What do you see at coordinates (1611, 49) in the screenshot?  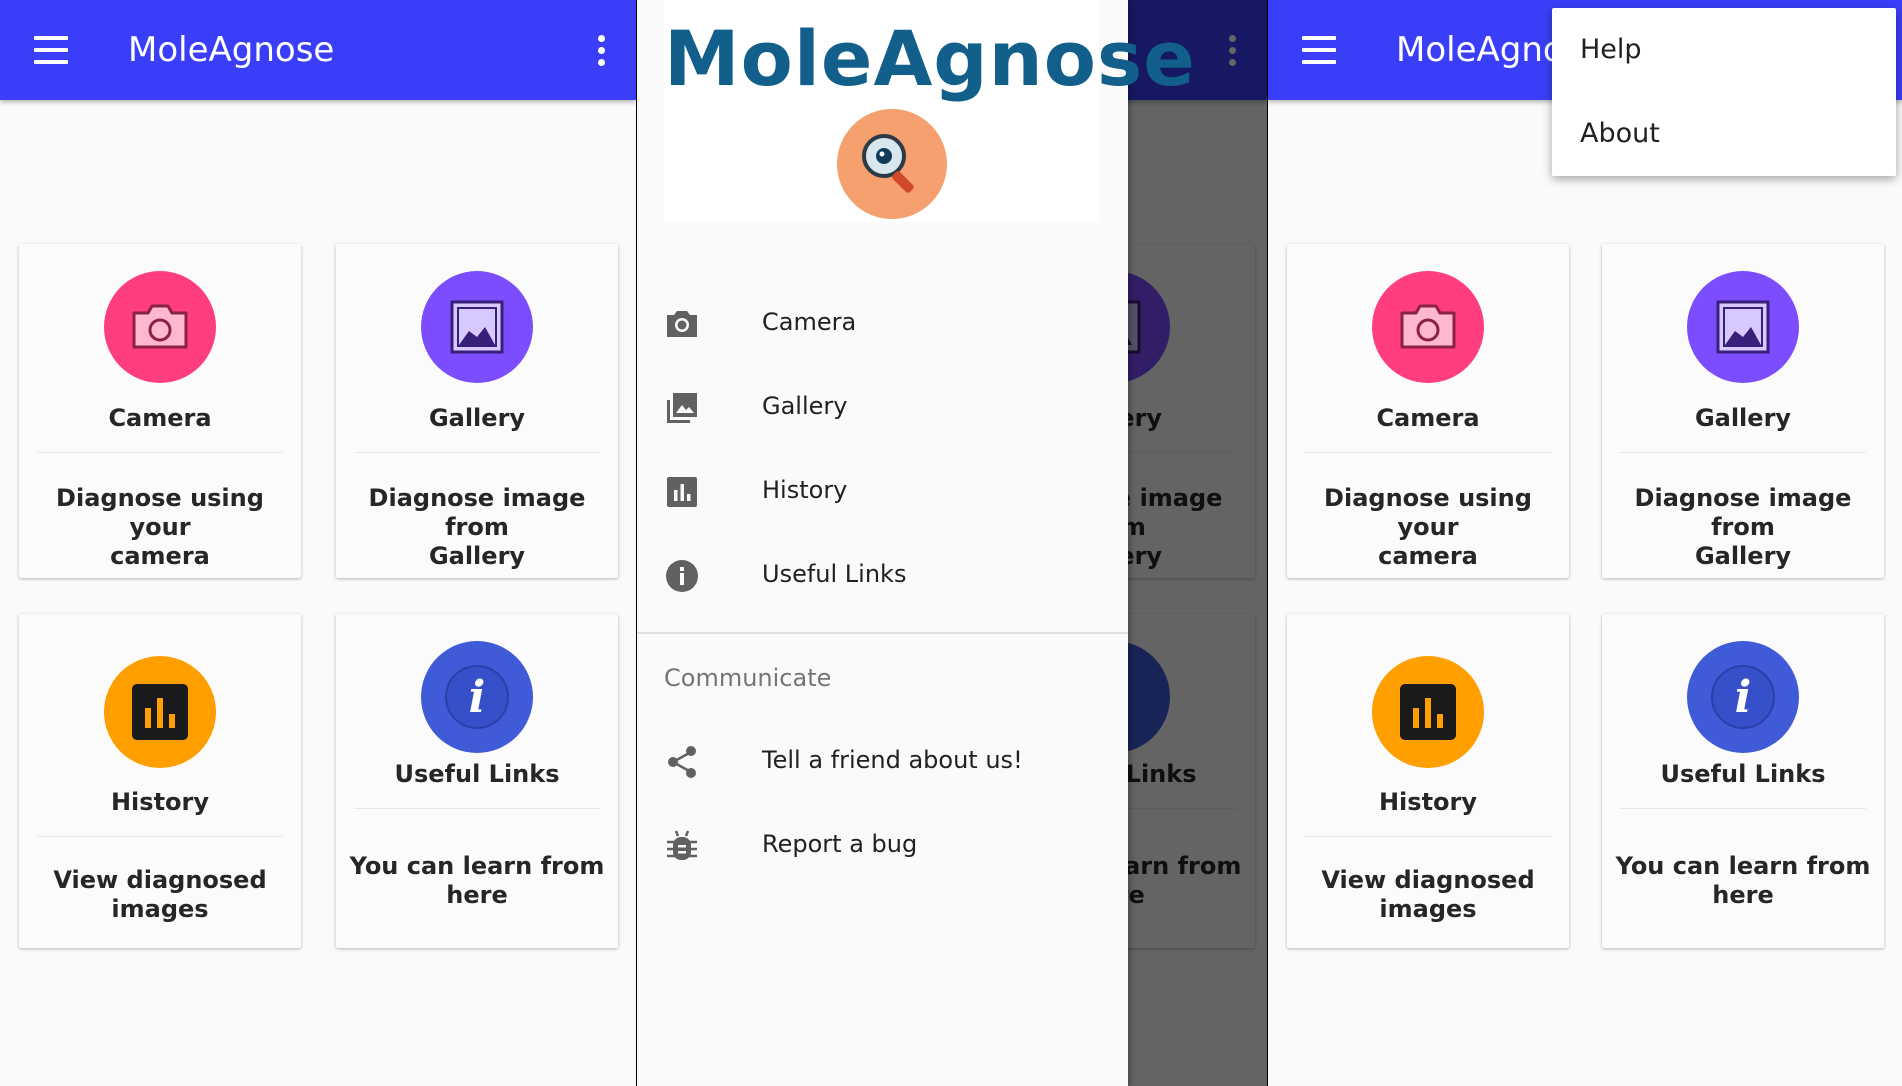 I see `menu-item-label: Help` at bounding box center [1611, 49].